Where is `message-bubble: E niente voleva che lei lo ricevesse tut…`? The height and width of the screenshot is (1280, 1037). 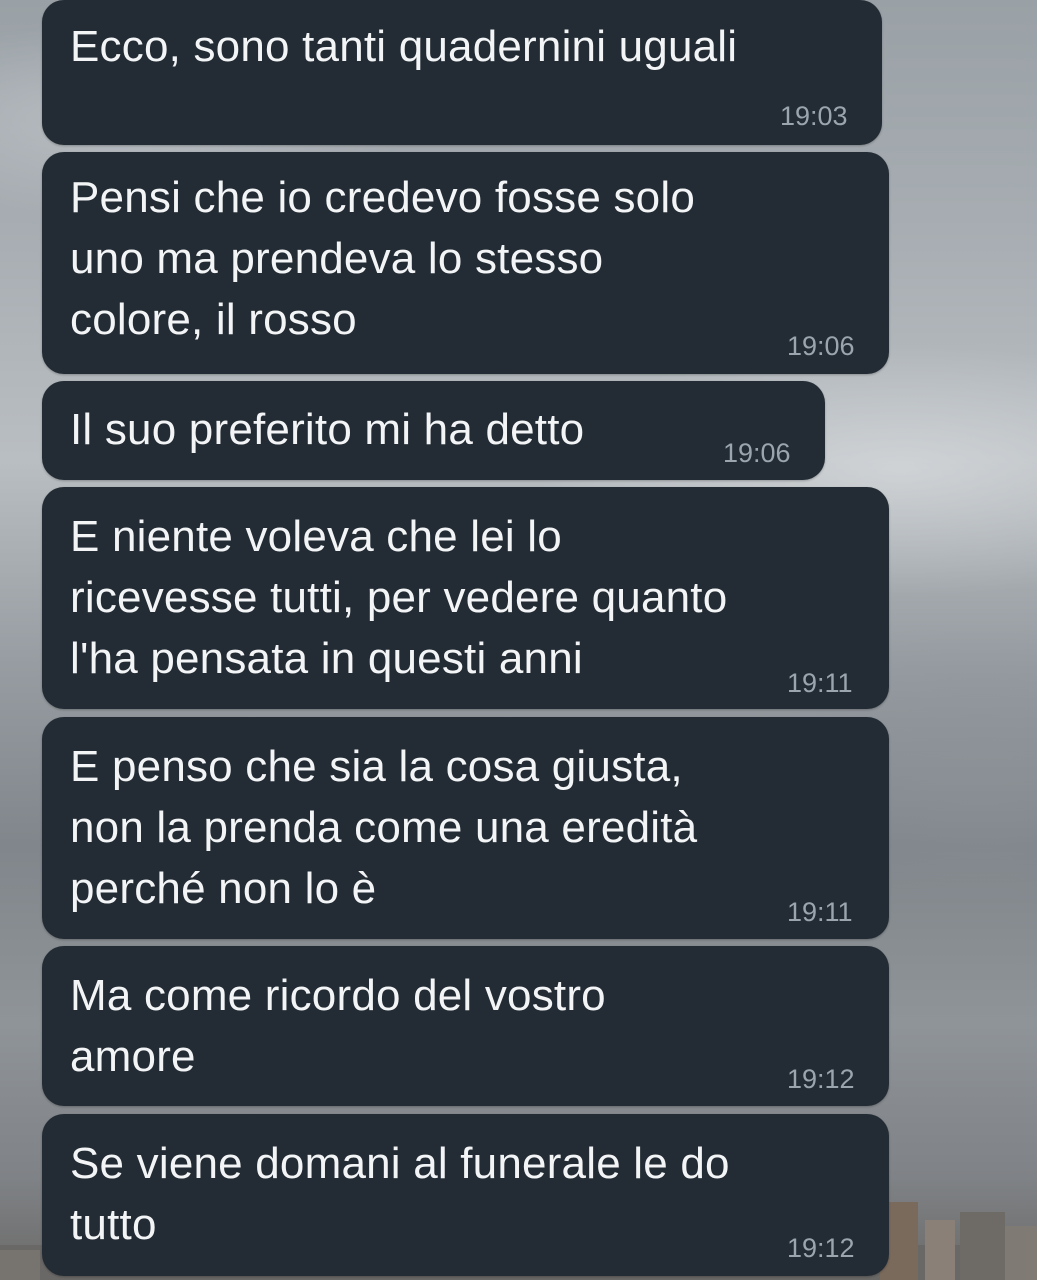 message-bubble: E niente voleva che lei lo ricevesse tut… is located at coordinates (465, 598).